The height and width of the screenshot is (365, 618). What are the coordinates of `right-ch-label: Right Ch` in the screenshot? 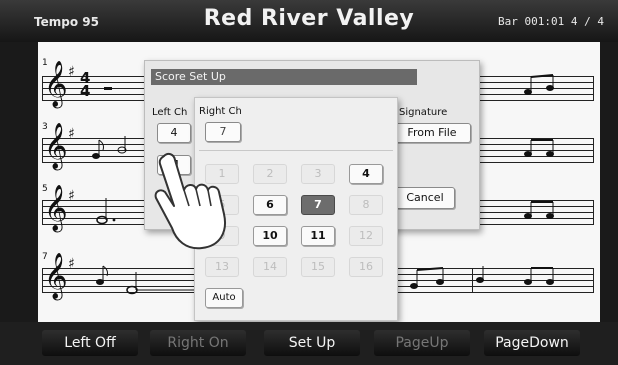 It's located at (220, 111).